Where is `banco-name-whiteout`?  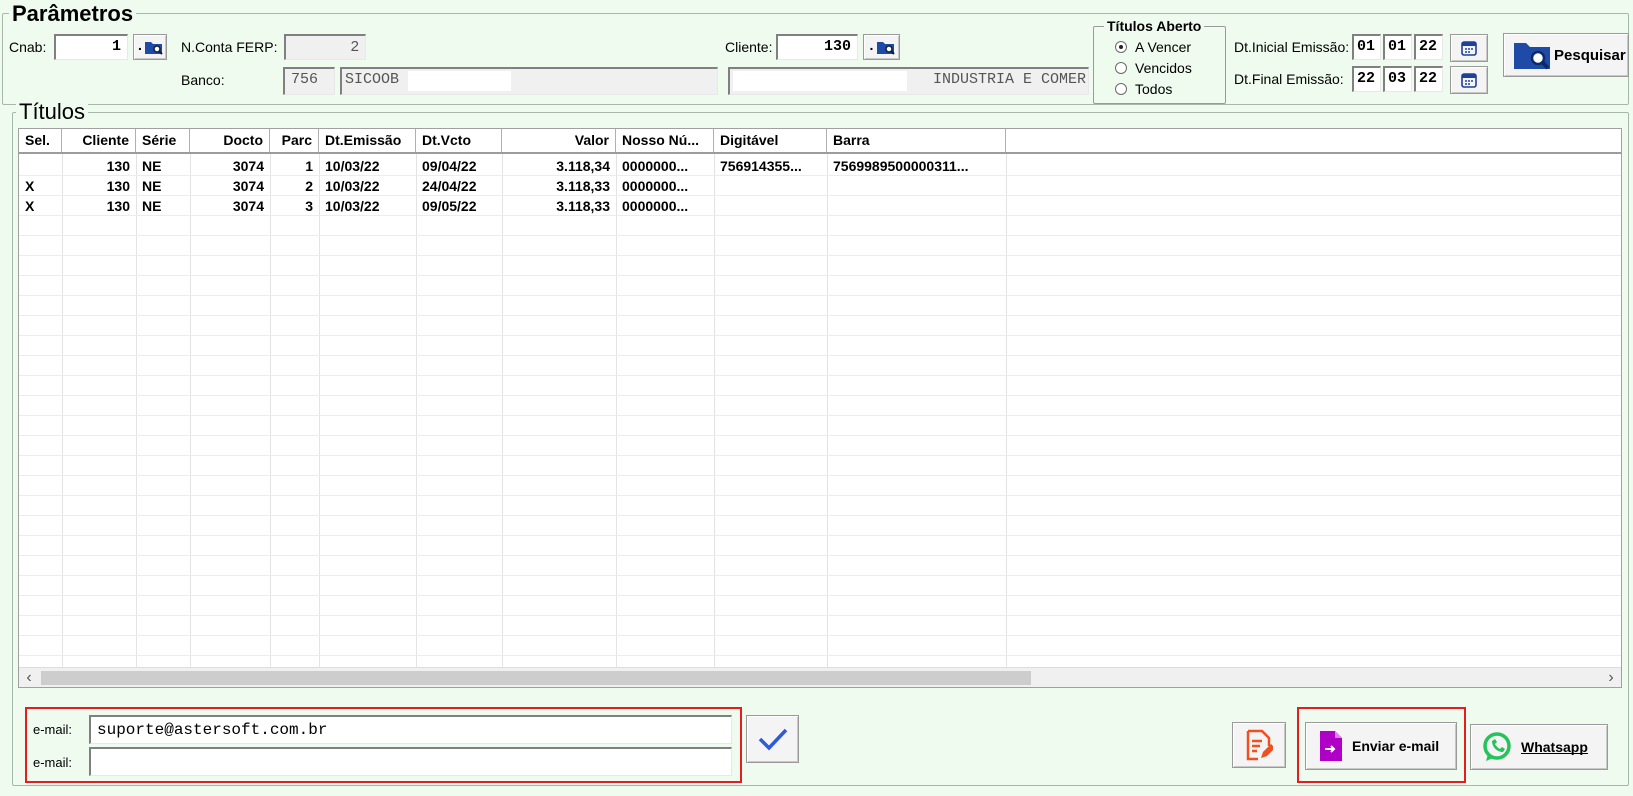 banco-name-whiteout is located at coordinates (459, 81).